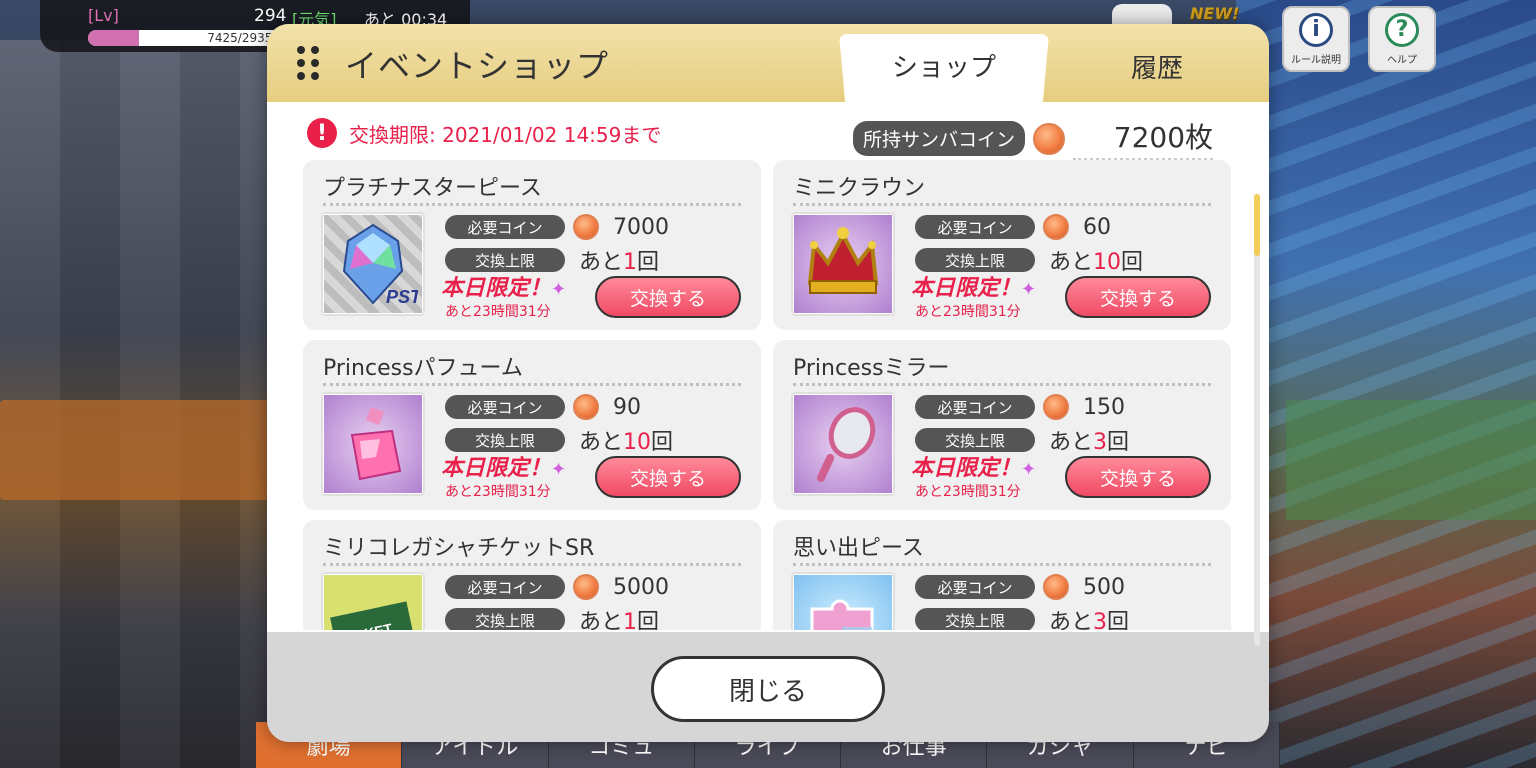  What do you see at coordinates (423, 368) in the screenshot?
I see `item-name: Princessパフューム` at bounding box center [423, 368].